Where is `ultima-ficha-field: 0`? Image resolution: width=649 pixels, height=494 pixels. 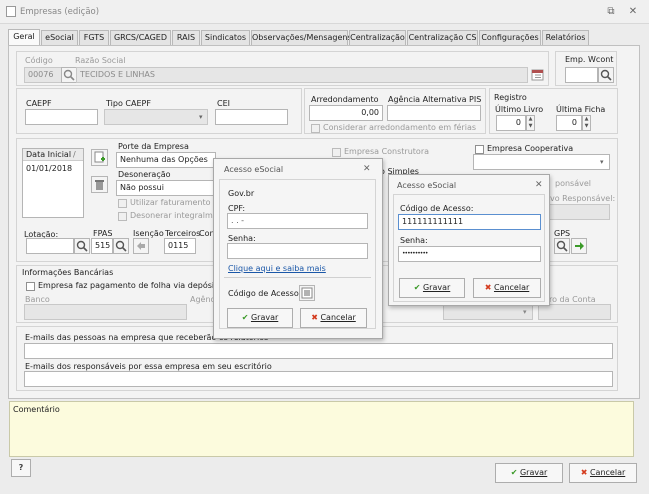 ultima-ficha-field: 0 is located at coordinates (569, 123).